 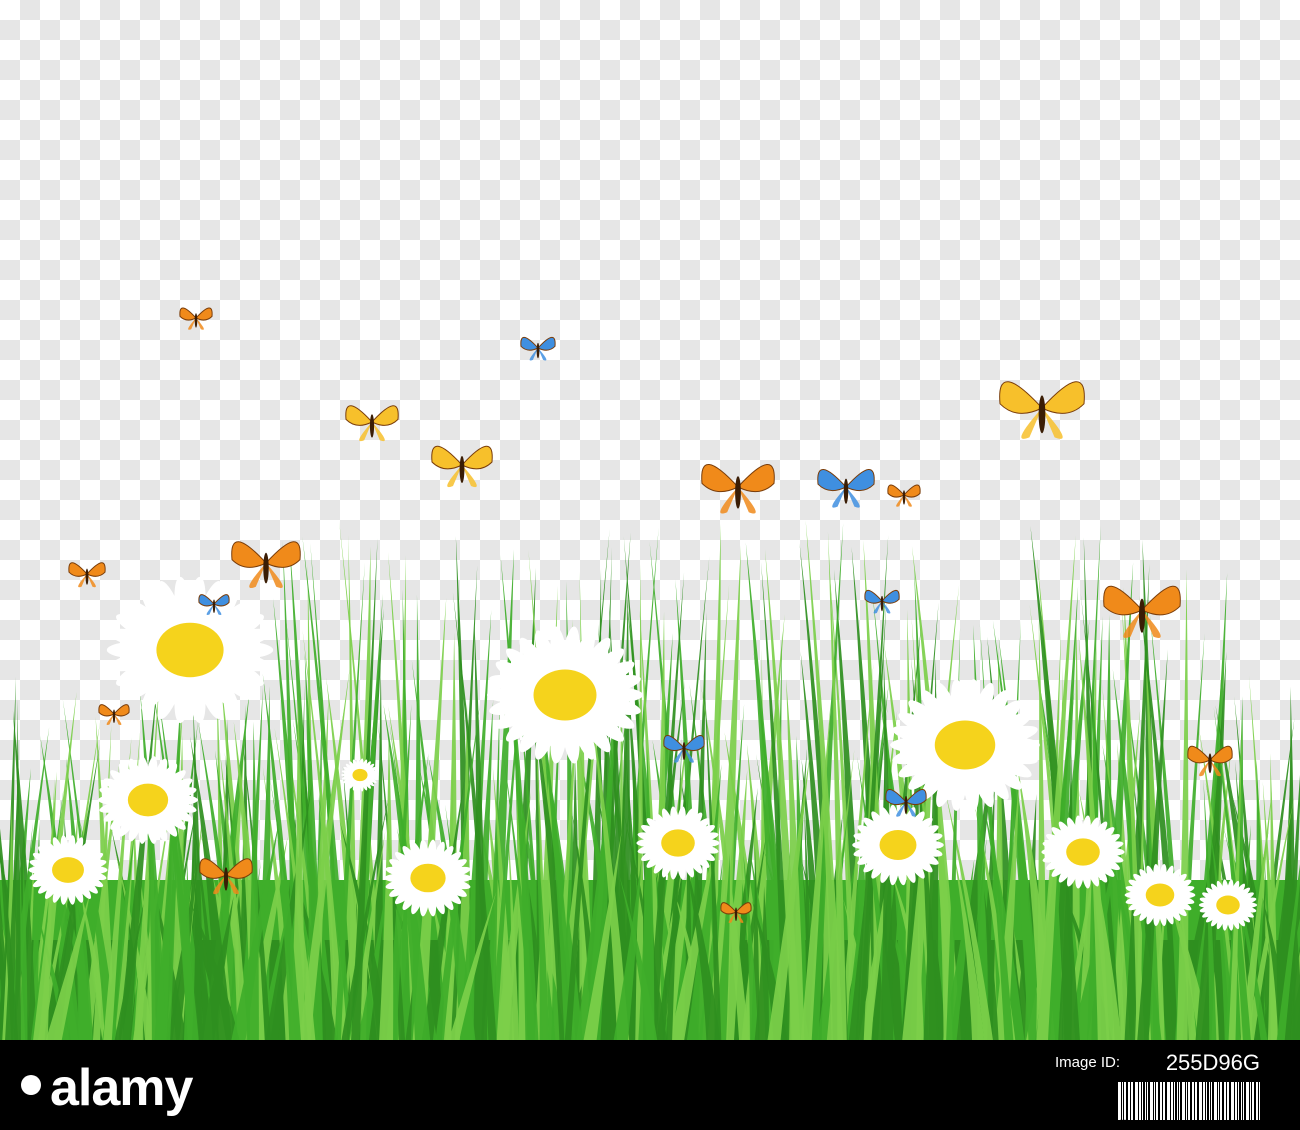 What do you see at coordinates (1189, 1101) in the screenshot?
I see `barcode-icon` at bounding box center [1189, 1101].